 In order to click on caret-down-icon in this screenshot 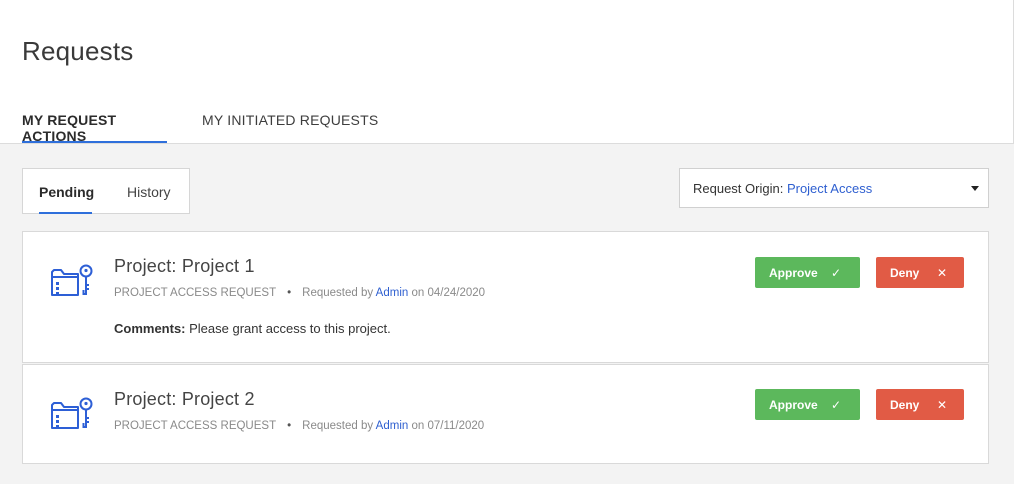, I will do `click(975, 188)`.